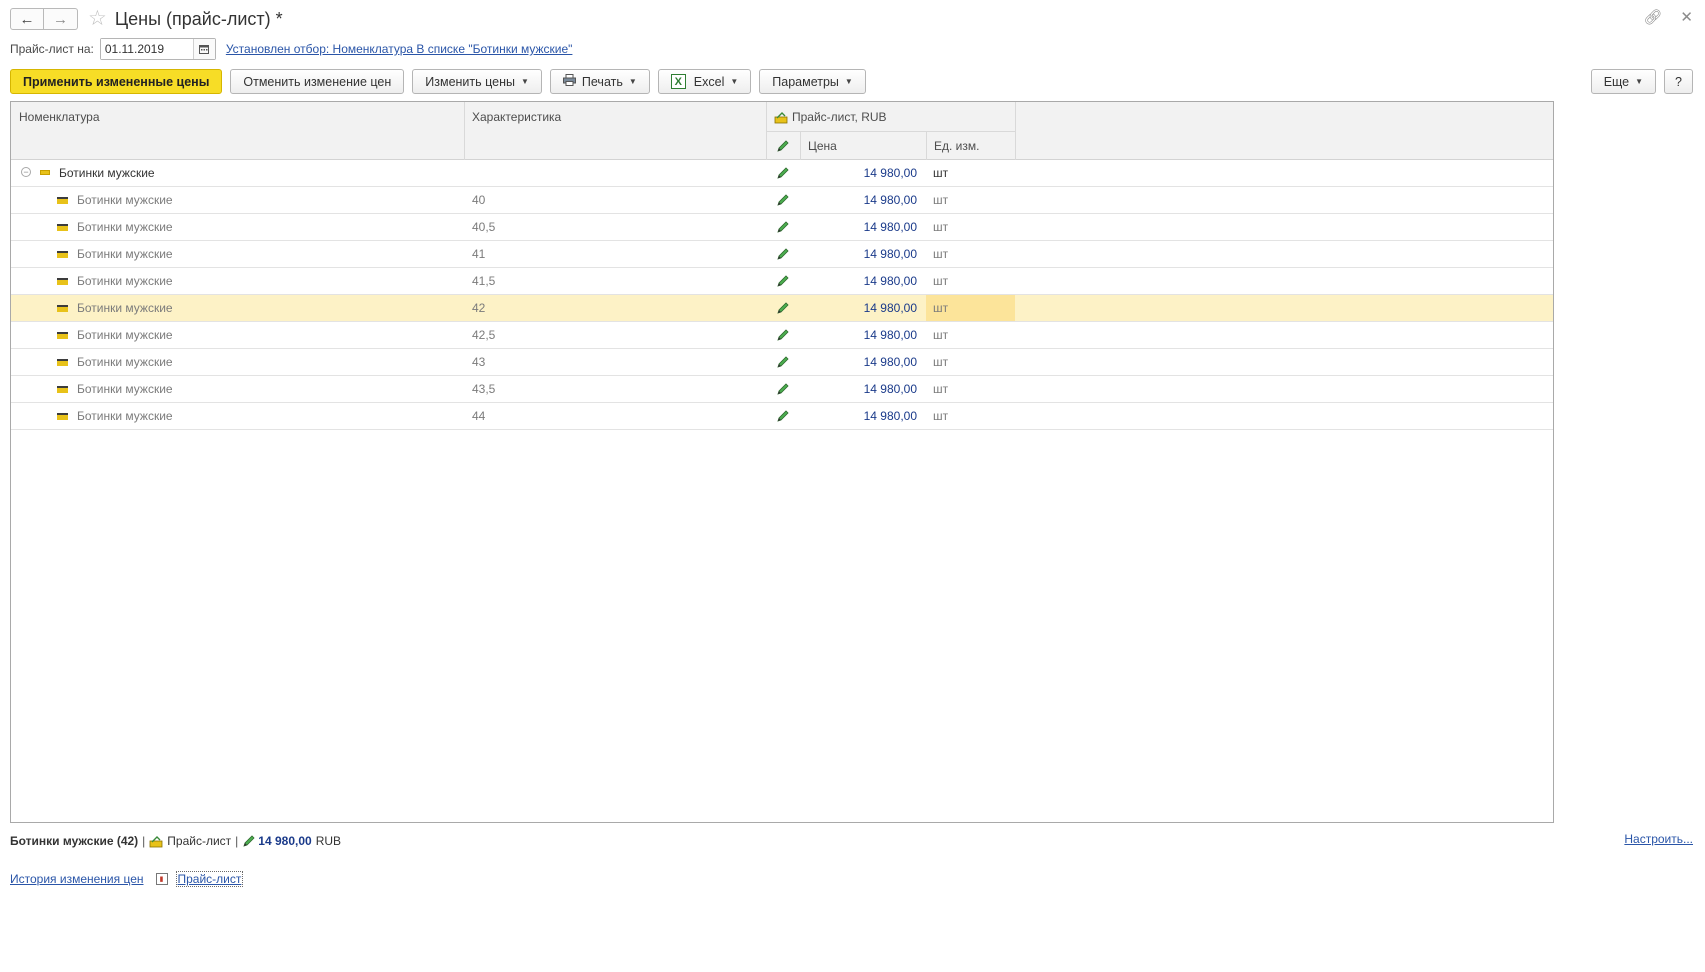 The image size is (1705, 972). What do you see at coordinates (926, 145) in the screenshot?
I see `header-divider` at bounding box center [926, 145].